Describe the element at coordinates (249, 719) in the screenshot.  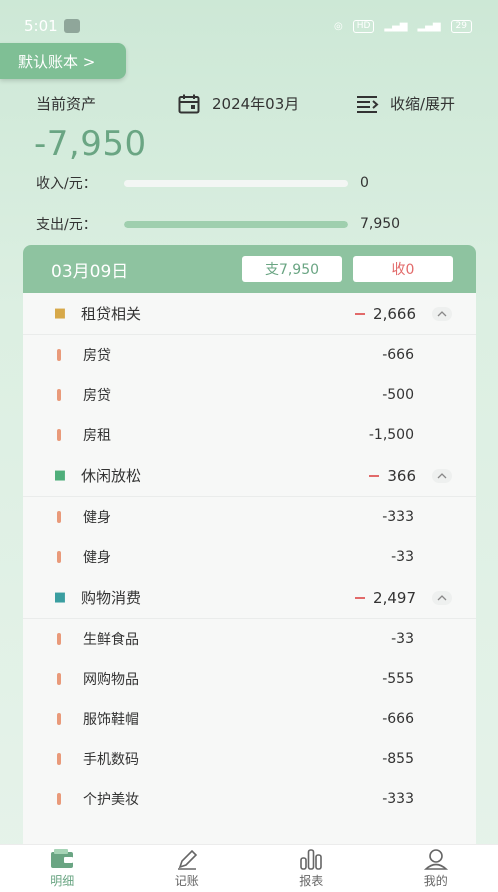
I see `list-item: 服饰鞋帽 -666` at that location.